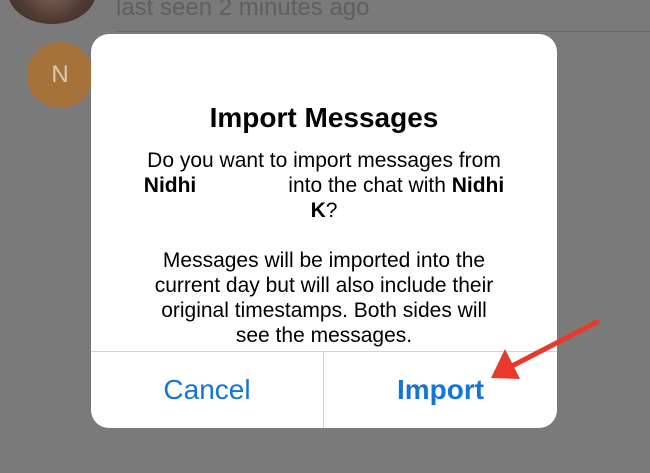 This screenshot has height=473, width=650. What do you see at coordinates (367, 185) in the screenshot?
I see `question-middle-text: into the chat with` at bounding box center [367, 185].